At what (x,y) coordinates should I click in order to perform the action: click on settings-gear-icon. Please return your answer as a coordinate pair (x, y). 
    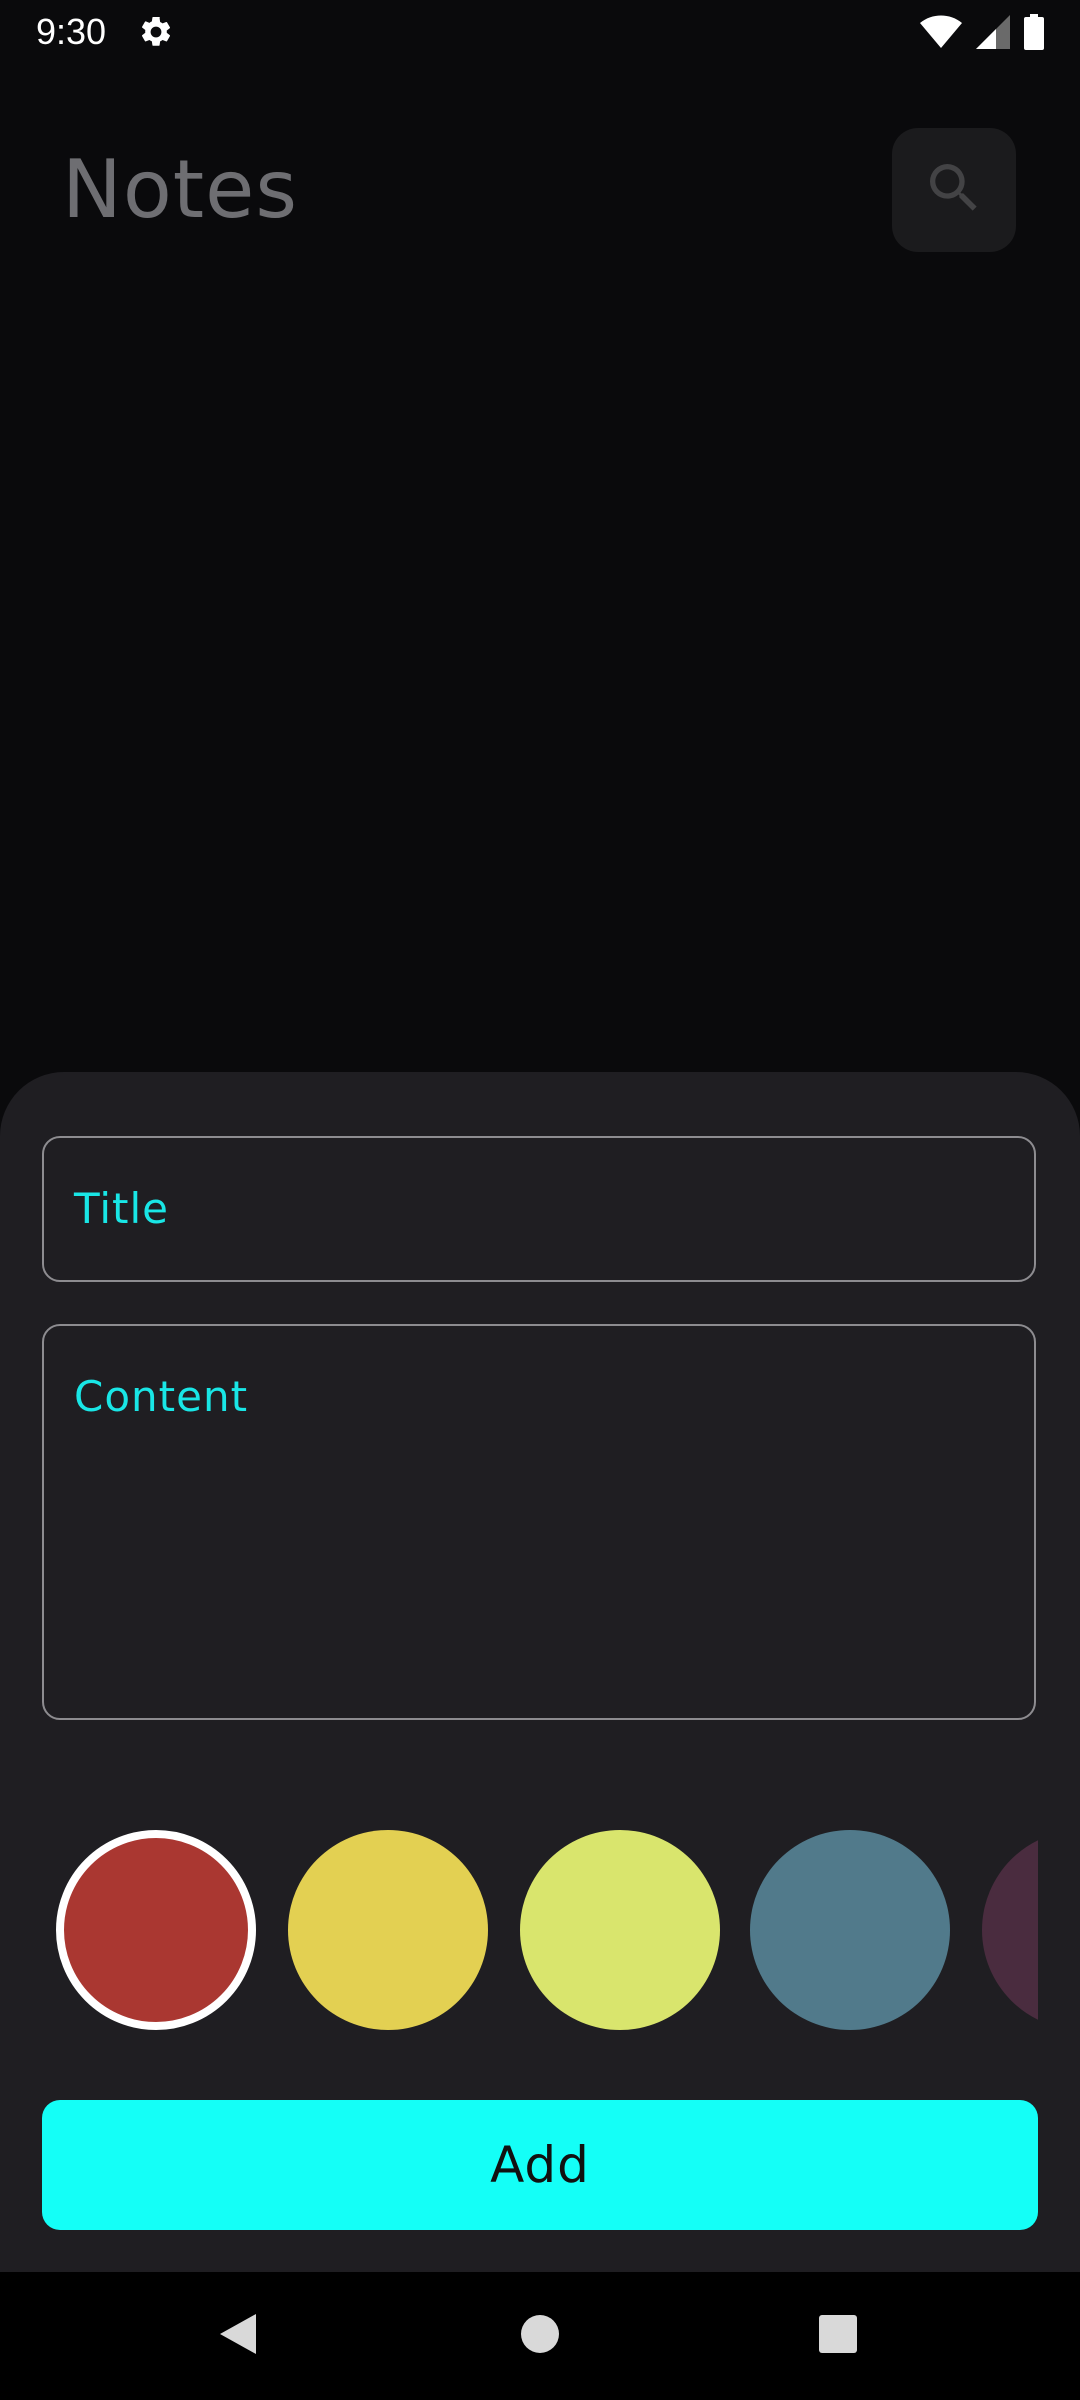
    Looking at the image, I should click on (156, 32).